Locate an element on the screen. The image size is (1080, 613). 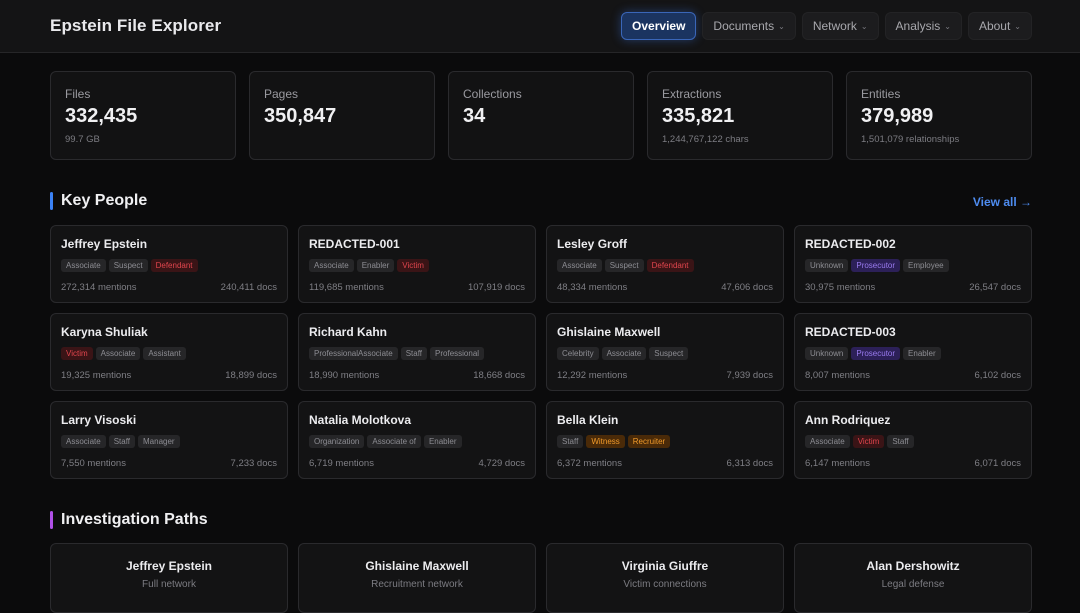
view-all-link: View all → is located at coordinates (1002, 202).